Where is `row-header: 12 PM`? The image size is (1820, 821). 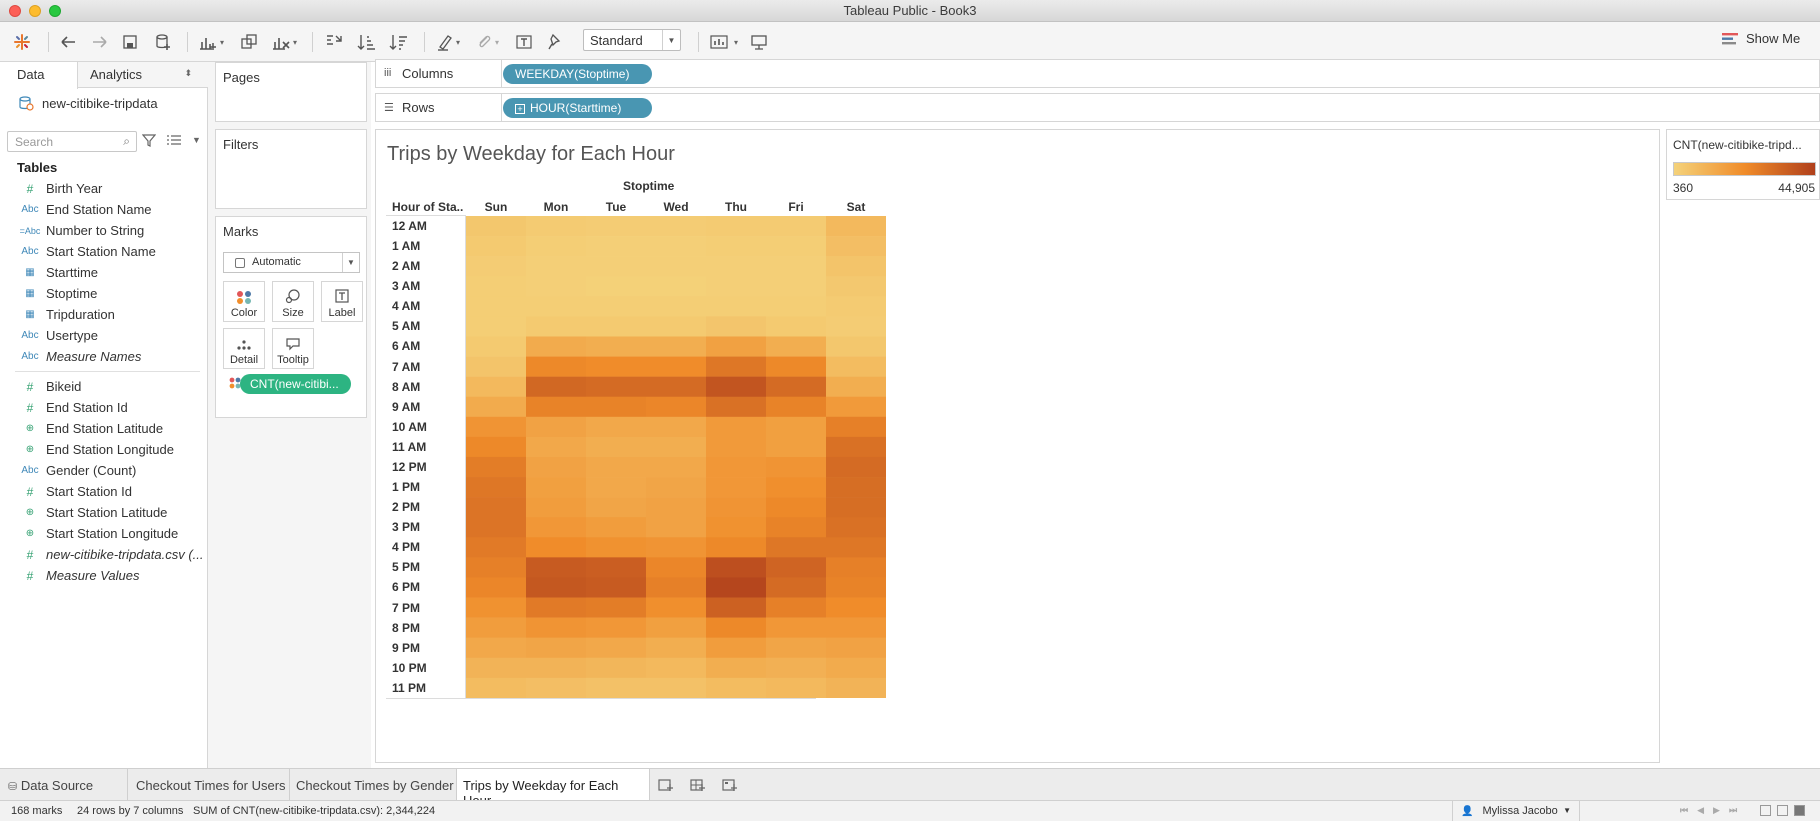 row-header: 12 PM is located at coordinates (432, 467).